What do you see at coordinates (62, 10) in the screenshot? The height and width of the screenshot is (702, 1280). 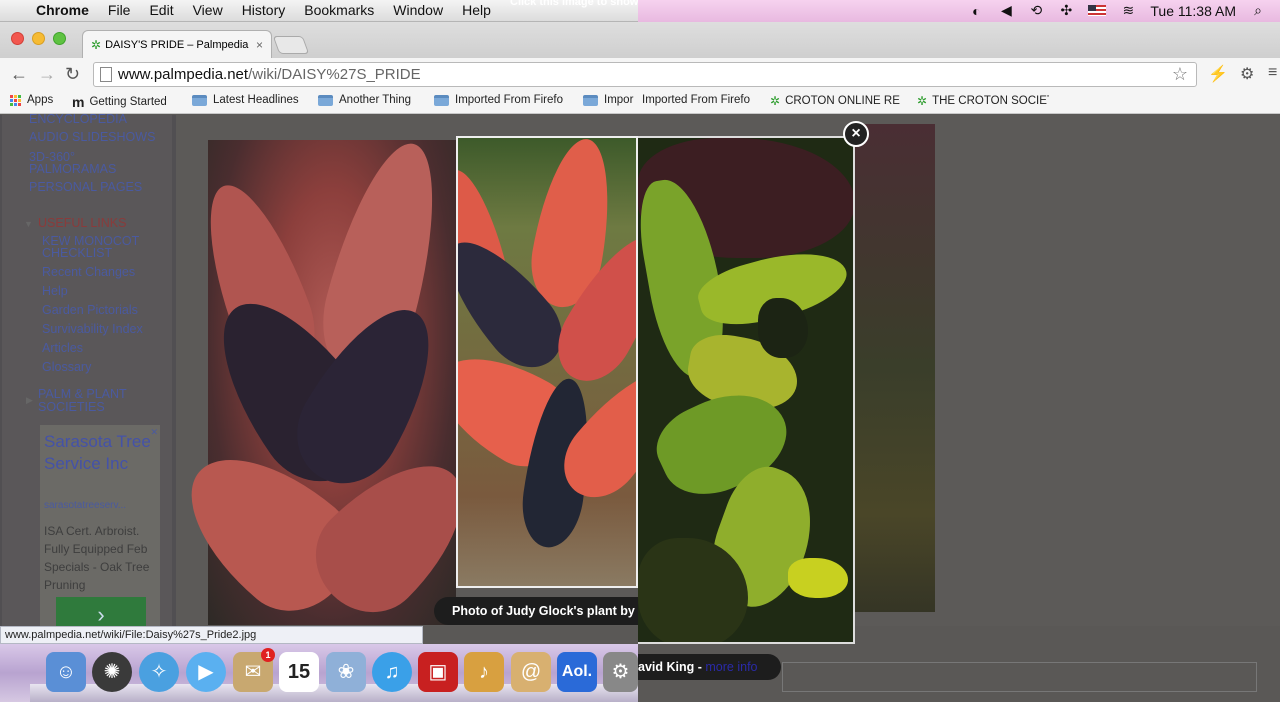 I see `menu-app-name: Chrome` at bounding box center [62, 10].